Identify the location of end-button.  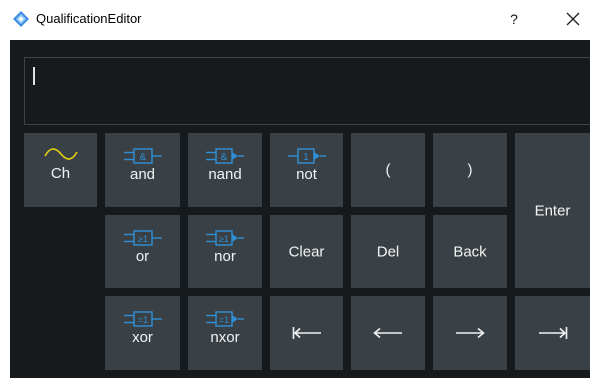
(552, 333).